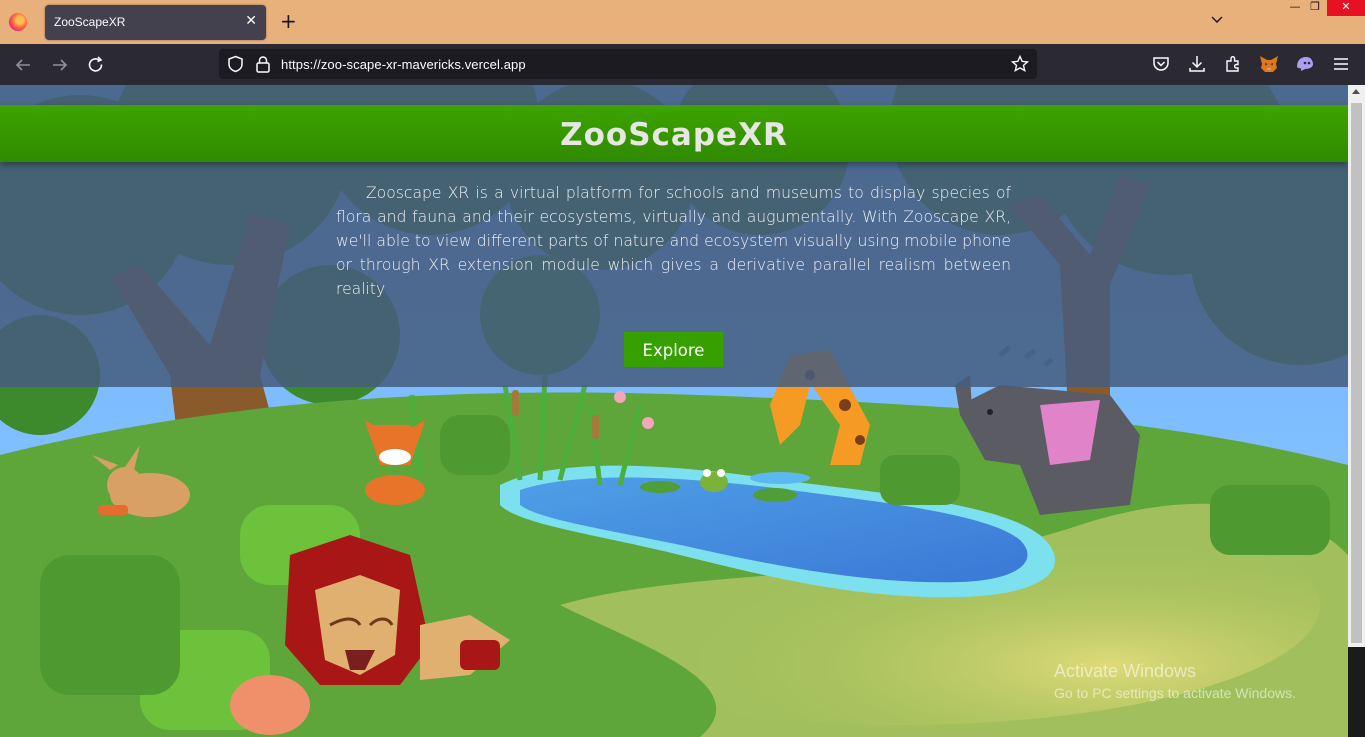 This screenshot has width=1365, height=737. I want to click on firefox-logo-icon, so click(18, 22).